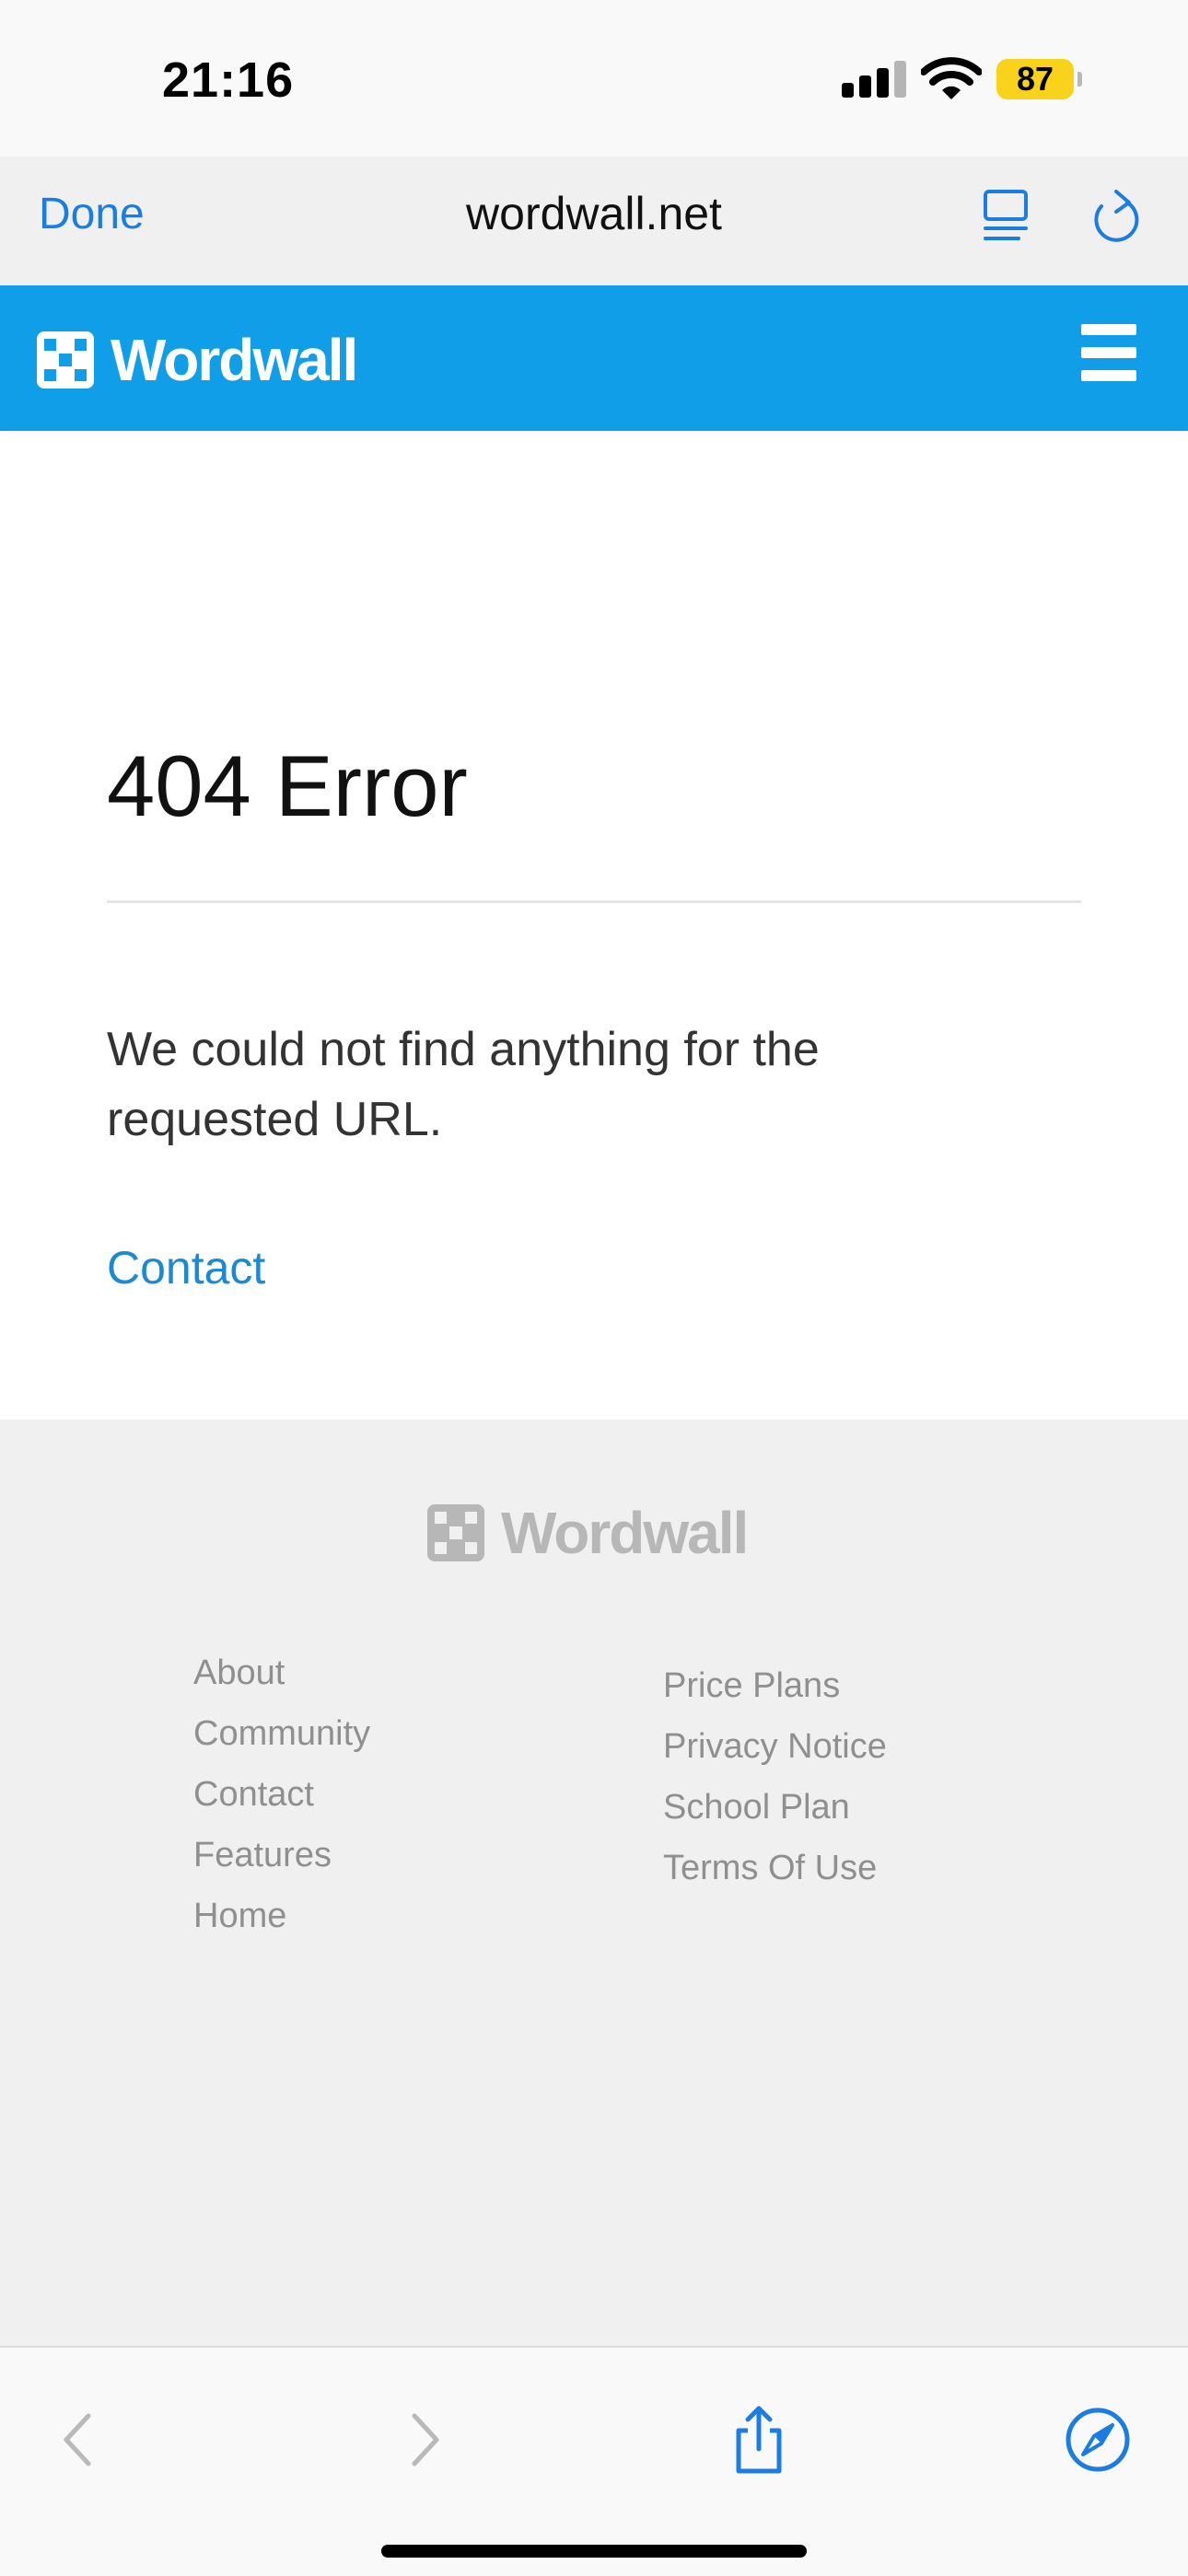 The image size is (1188, 2576). What do you see at coordinates (874, 79) in the screenshot?
I see `cellular-signal-icon` at bounding box center [874, 79].